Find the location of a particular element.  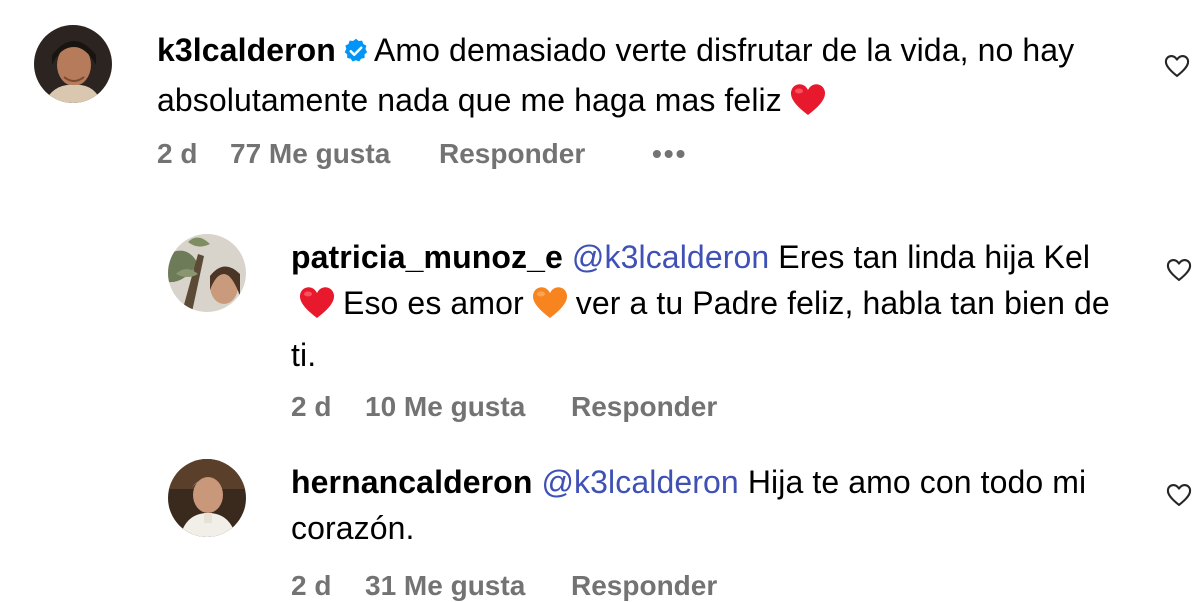

comment-meta: 2 d 31 Me gusta Responder is located at coordinates (541, 586).